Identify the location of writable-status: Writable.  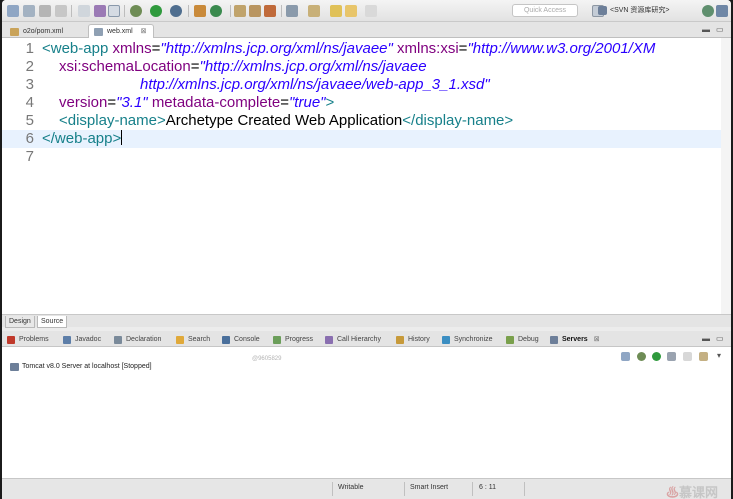
(351, 487).